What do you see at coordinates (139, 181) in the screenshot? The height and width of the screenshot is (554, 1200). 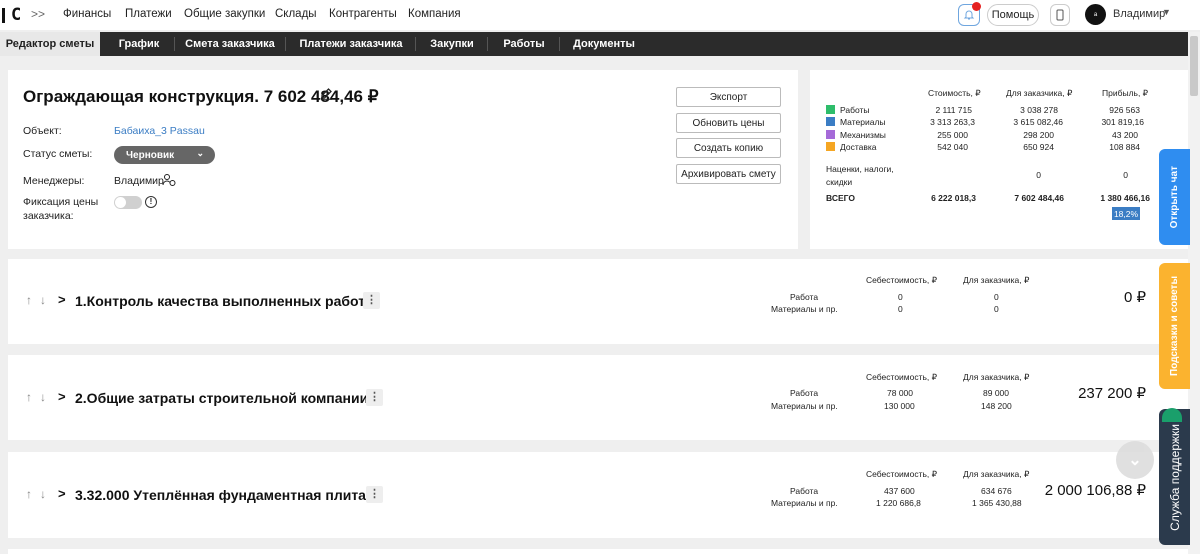 I see `manager-name: Владимир` at bounding box center [139, 181].